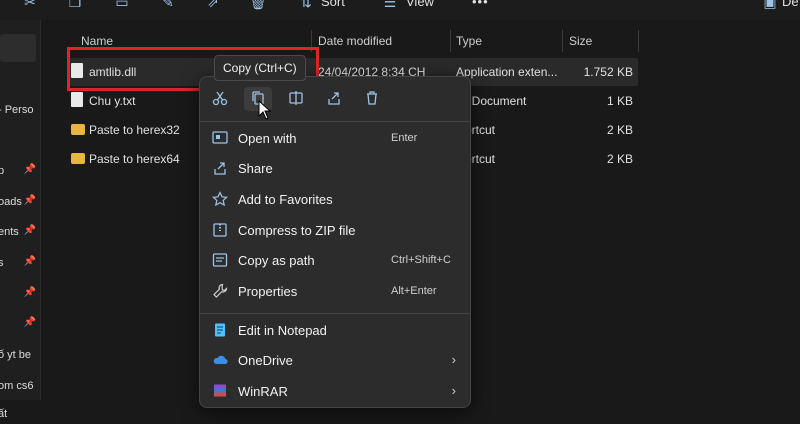  I want to click on sort-icon: ⇅, so click(306, 7).